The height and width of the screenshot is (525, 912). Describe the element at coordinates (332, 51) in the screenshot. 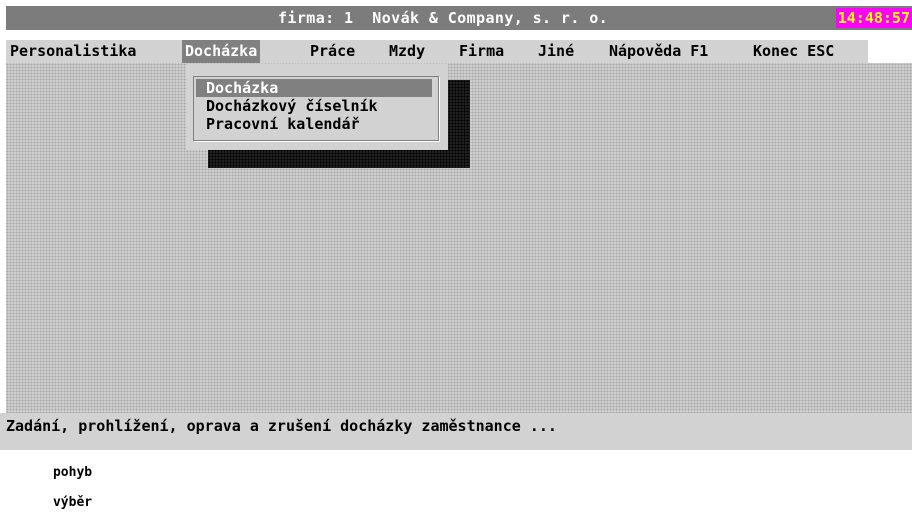

I see `menu-prace: Práce` at that location.